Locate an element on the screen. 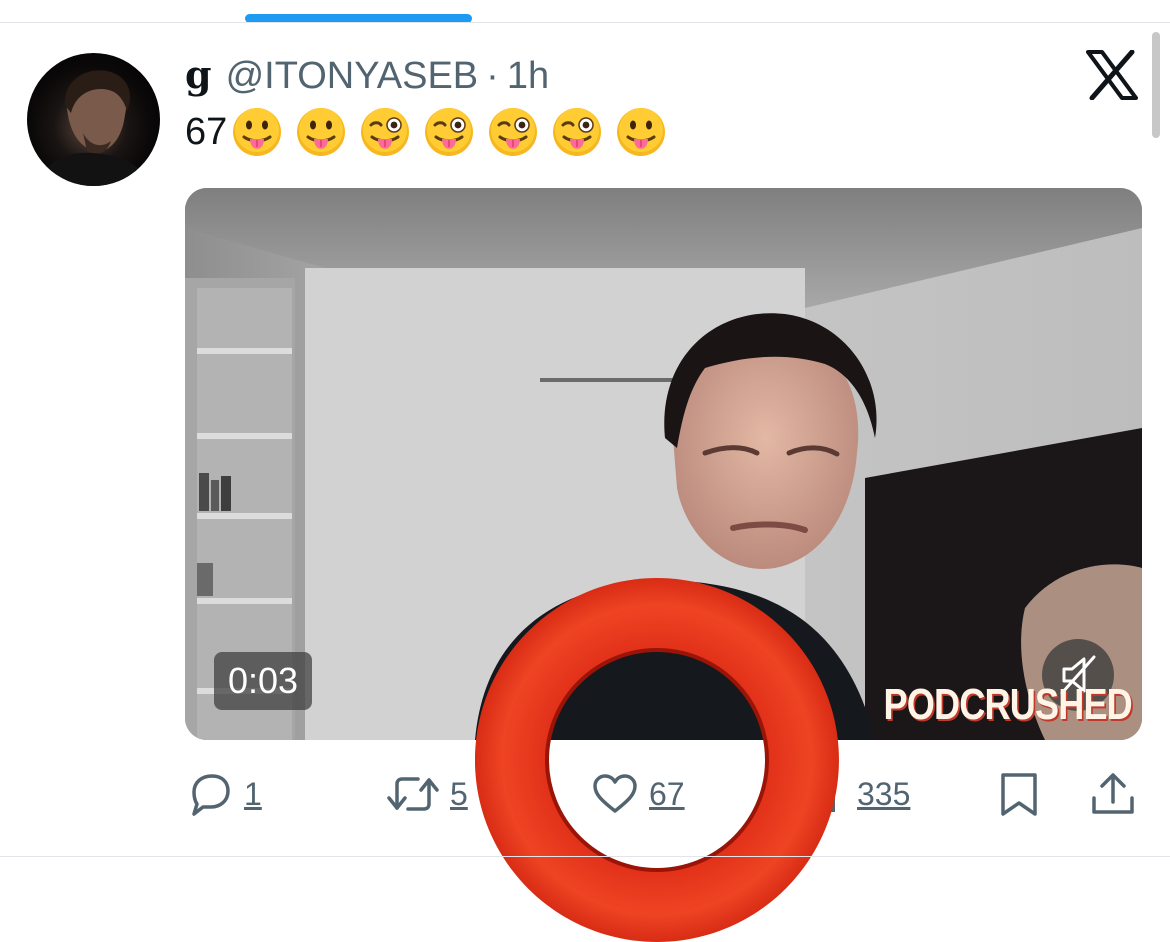 This screenshot has width=1170, height=942. reply-icon is located at coordinates (211, 795).